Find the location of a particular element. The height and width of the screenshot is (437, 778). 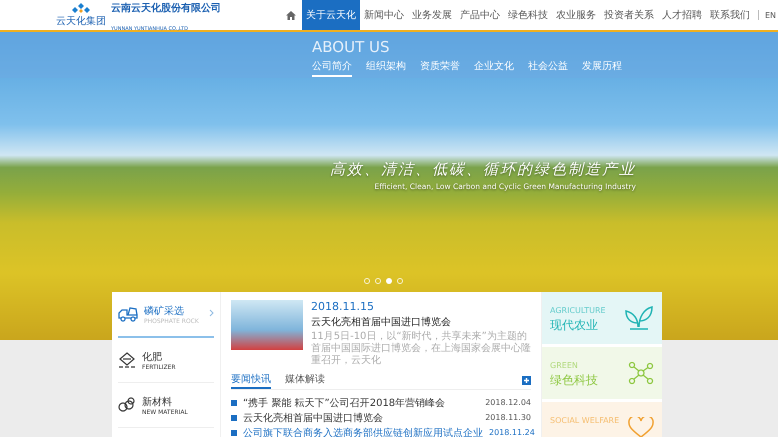

nav-tab: 绿色科技 is located at coordinates (528, 15).